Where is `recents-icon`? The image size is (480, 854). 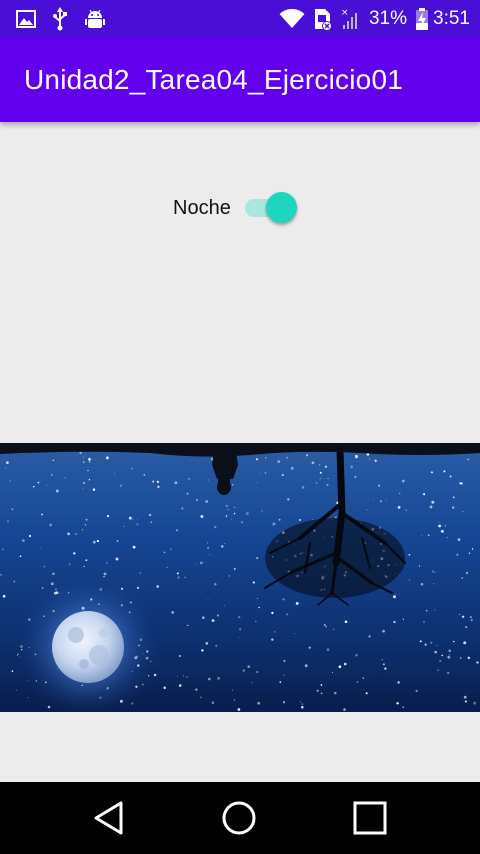
recents-icon is located at coordinates (370, 818).